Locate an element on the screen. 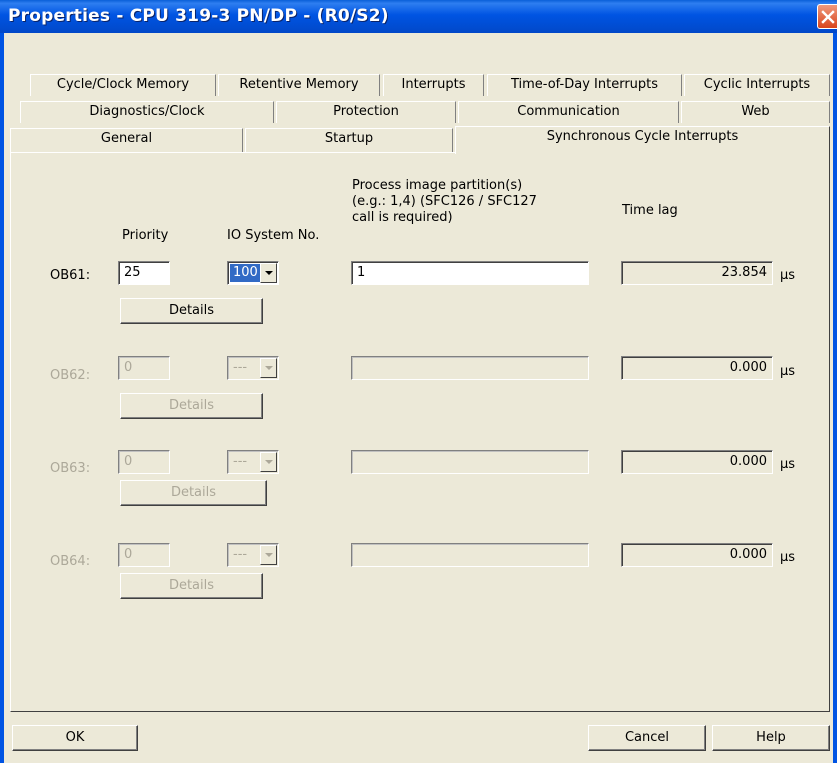 The image size is (837, 763). window-title: Properties - CPU 319-3 PN/DP - (R0/S2) is located at coordinates (198, 16).